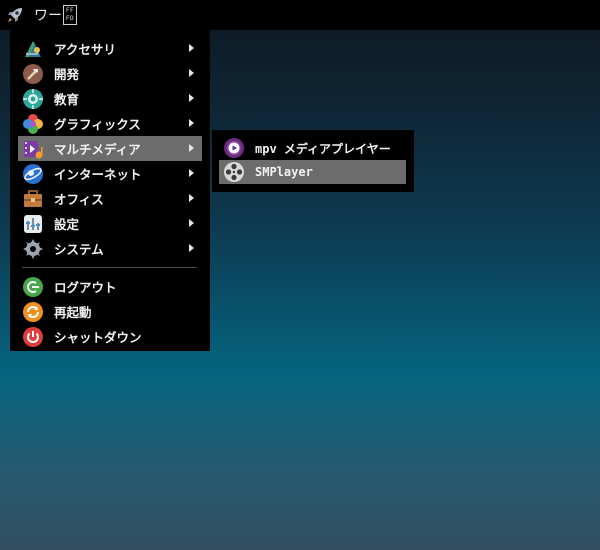 The image size is (600, 550). I want to click on menu-item-office: オフィス, so click(110, 198).